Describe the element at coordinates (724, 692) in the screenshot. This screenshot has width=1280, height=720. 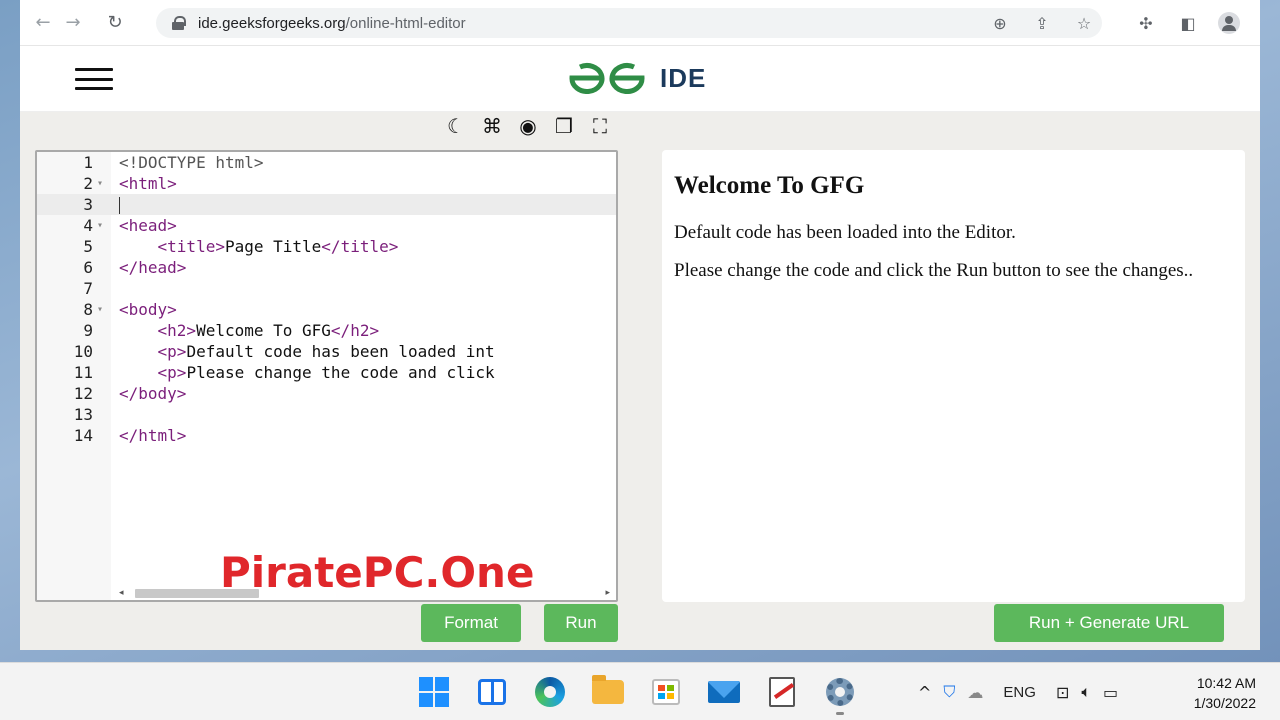
I see `mail-icon` at that location.